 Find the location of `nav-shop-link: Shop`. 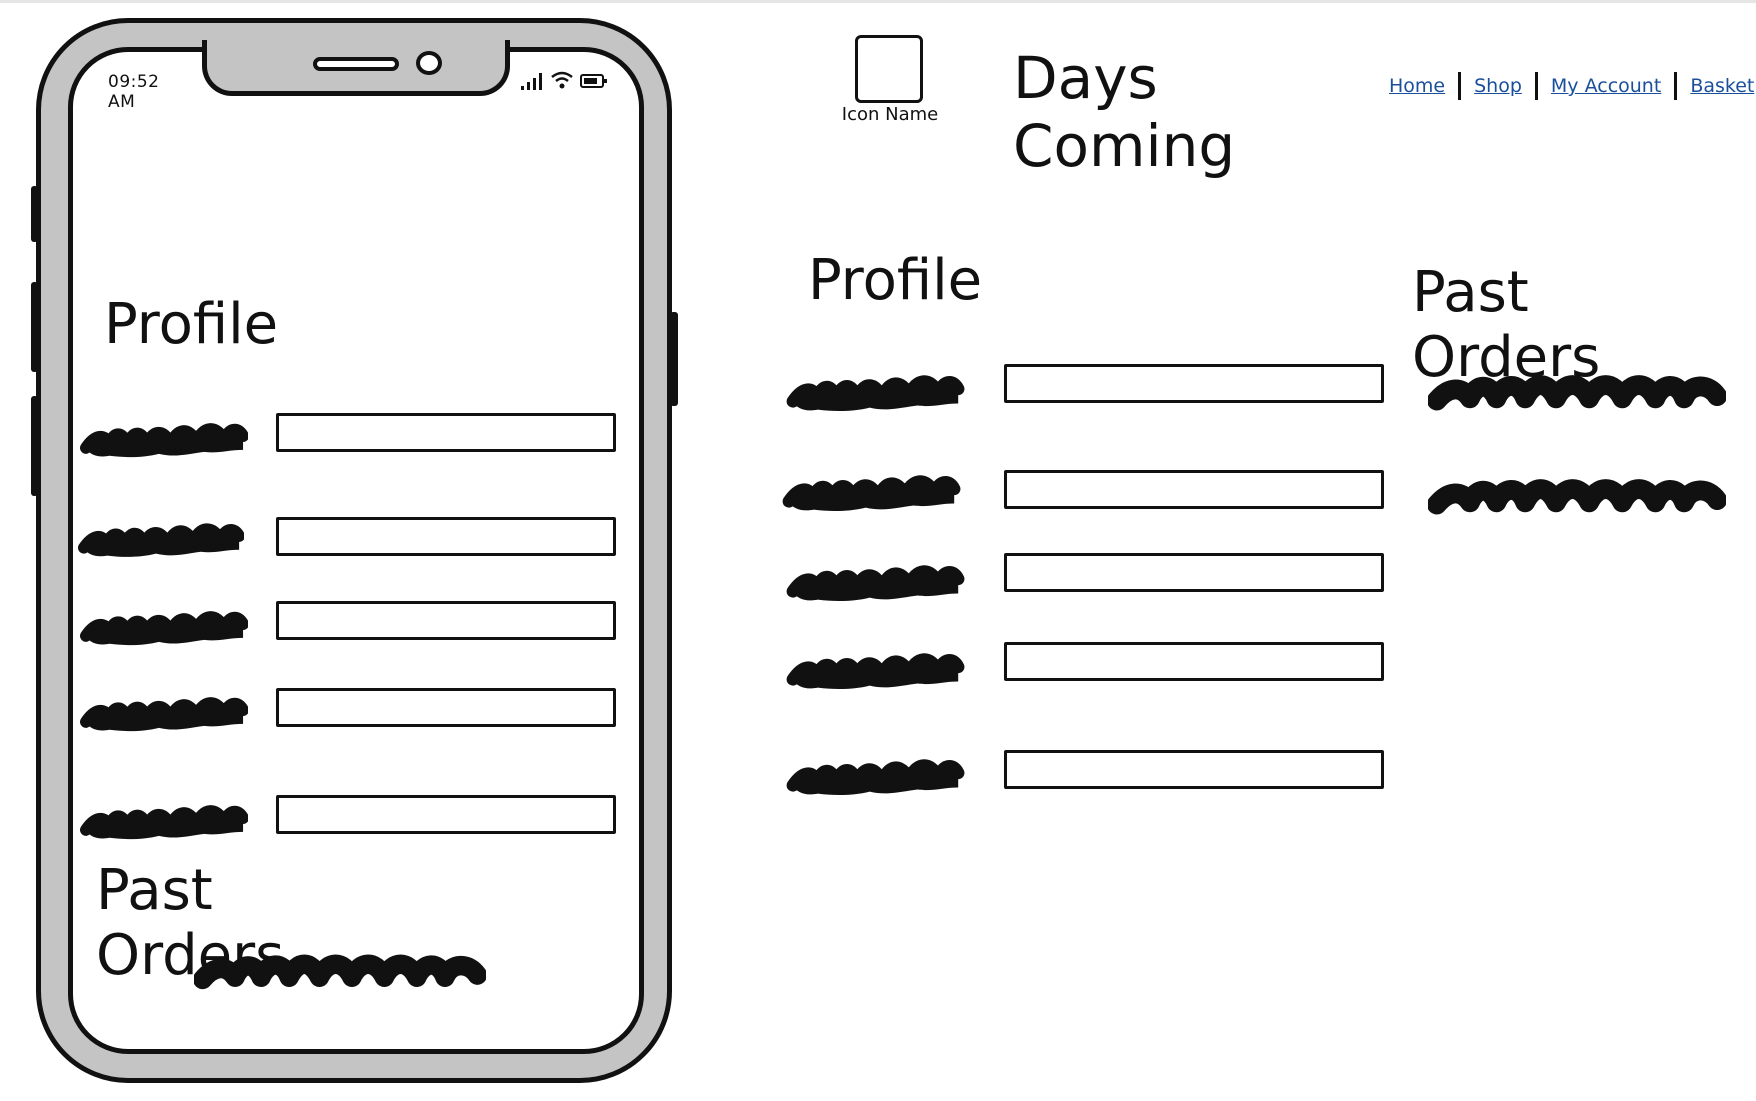

nav-shop-link: Shop is located at coordinates (1498, 86).